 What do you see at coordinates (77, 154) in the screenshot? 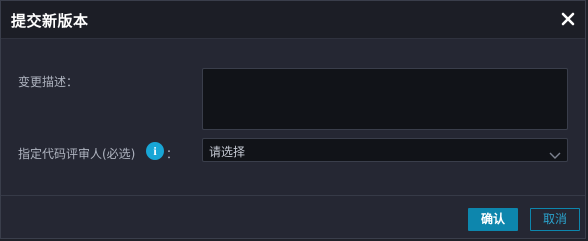
I see `reviewer-label: 指定代码评审人(必选)` at bounding box center [77, 154].